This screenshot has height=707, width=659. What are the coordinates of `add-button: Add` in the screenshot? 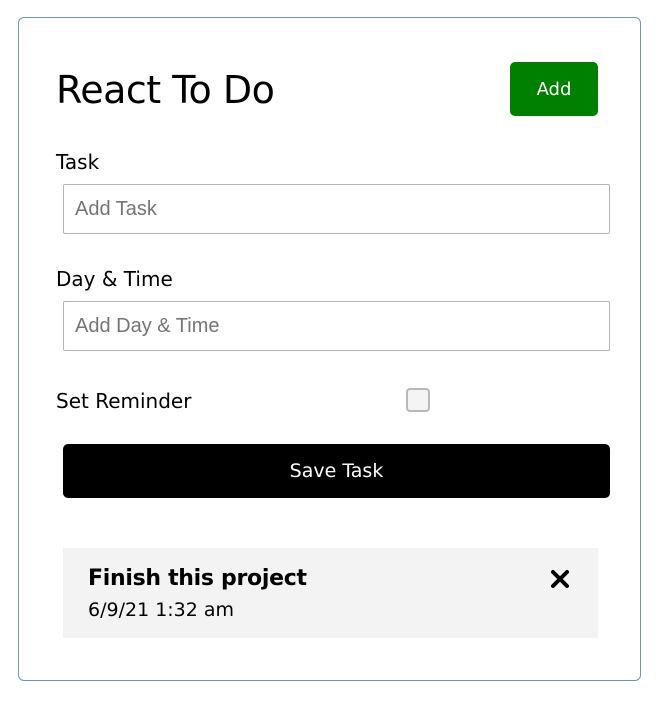 It's located at (554, 89).